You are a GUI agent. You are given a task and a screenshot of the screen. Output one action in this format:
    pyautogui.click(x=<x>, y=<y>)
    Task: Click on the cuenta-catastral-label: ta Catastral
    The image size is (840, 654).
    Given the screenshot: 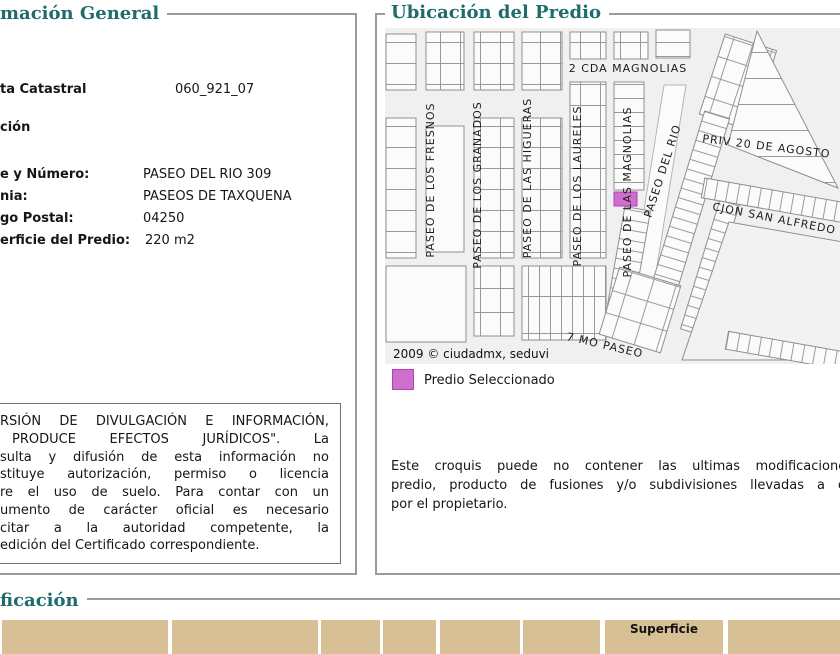 What is the action you would take?
    pyautogui.click(x=43, y=89)
    